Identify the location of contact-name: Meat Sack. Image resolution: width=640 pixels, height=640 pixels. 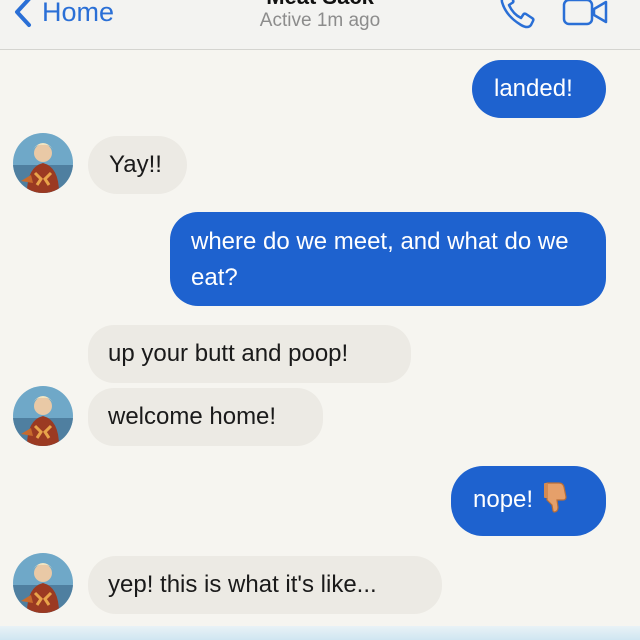
(320, 5).